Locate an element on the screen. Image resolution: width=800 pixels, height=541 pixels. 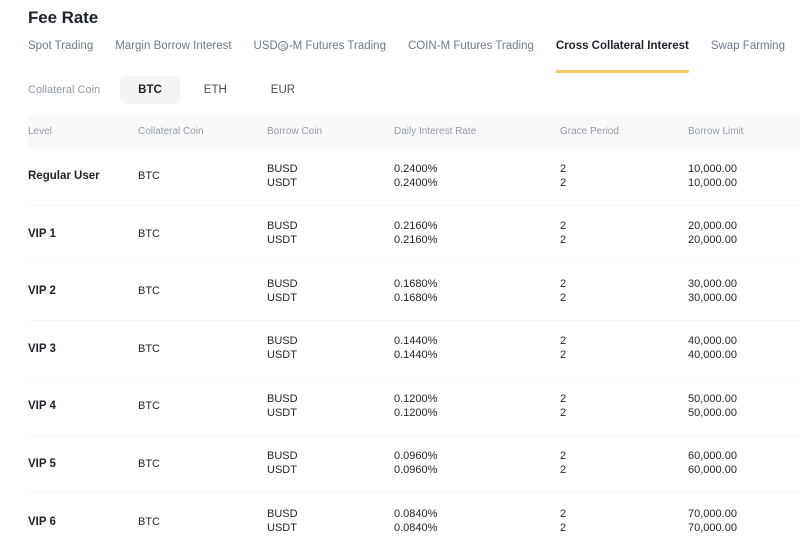
column-header-collateral-coin: Collateral Coin is located at coordinates (171, 131).